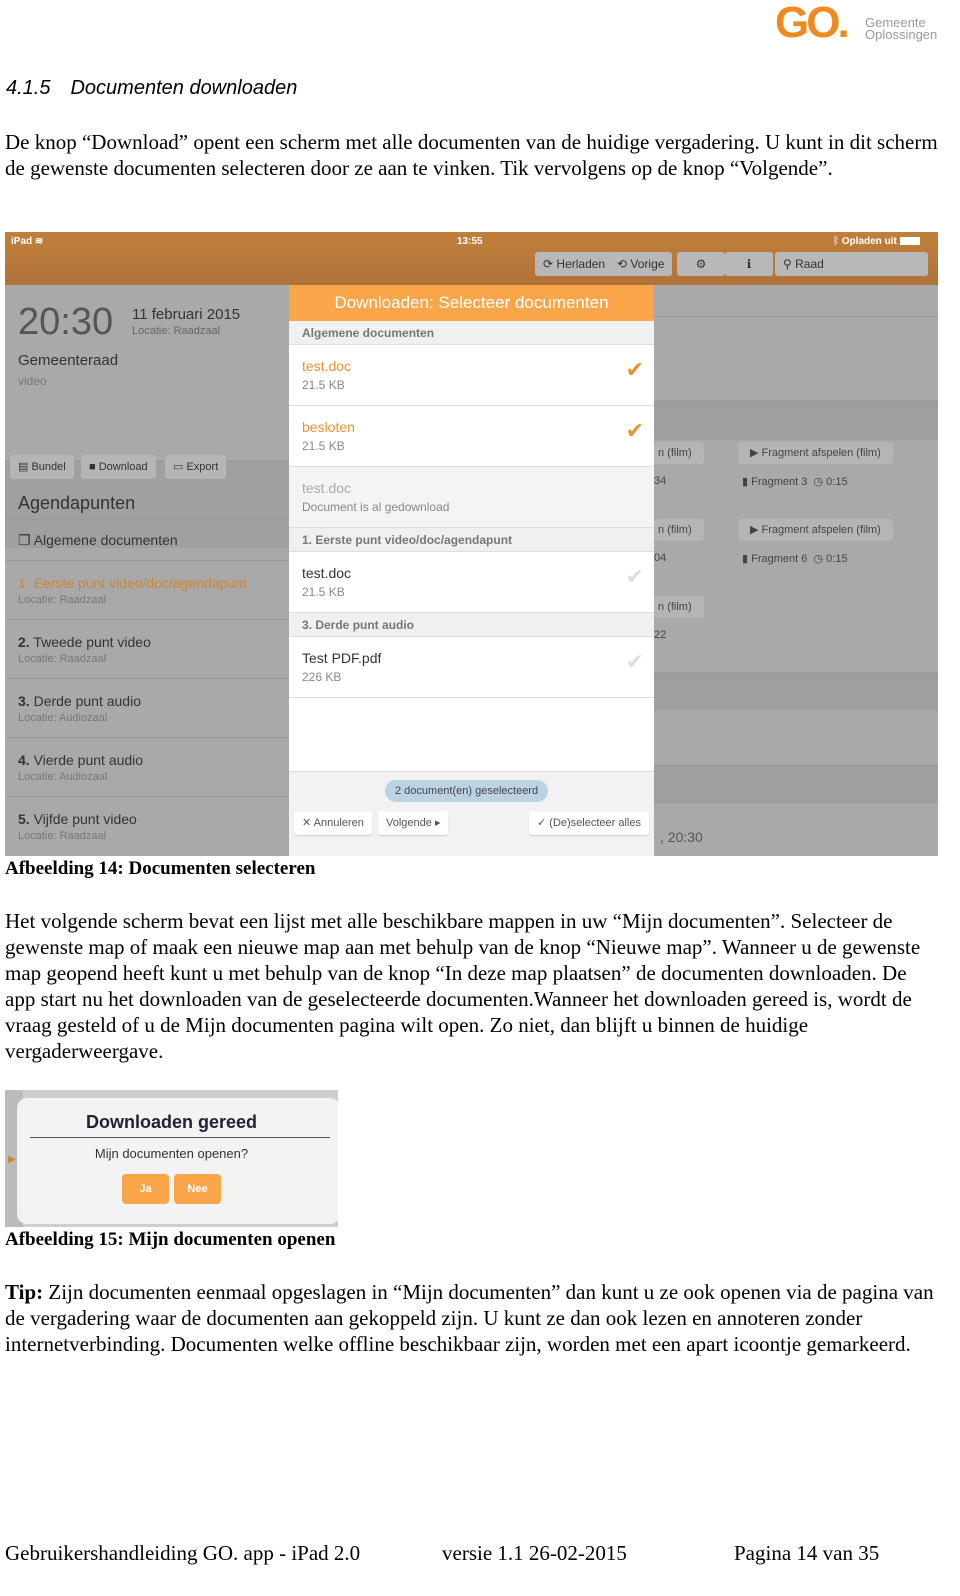 This screenshot has height=1596, width=960. Describe the element at coordinates (176, 331) in the screenshot. I see `meeting-location: Locatie: Raadzaal` at that location.